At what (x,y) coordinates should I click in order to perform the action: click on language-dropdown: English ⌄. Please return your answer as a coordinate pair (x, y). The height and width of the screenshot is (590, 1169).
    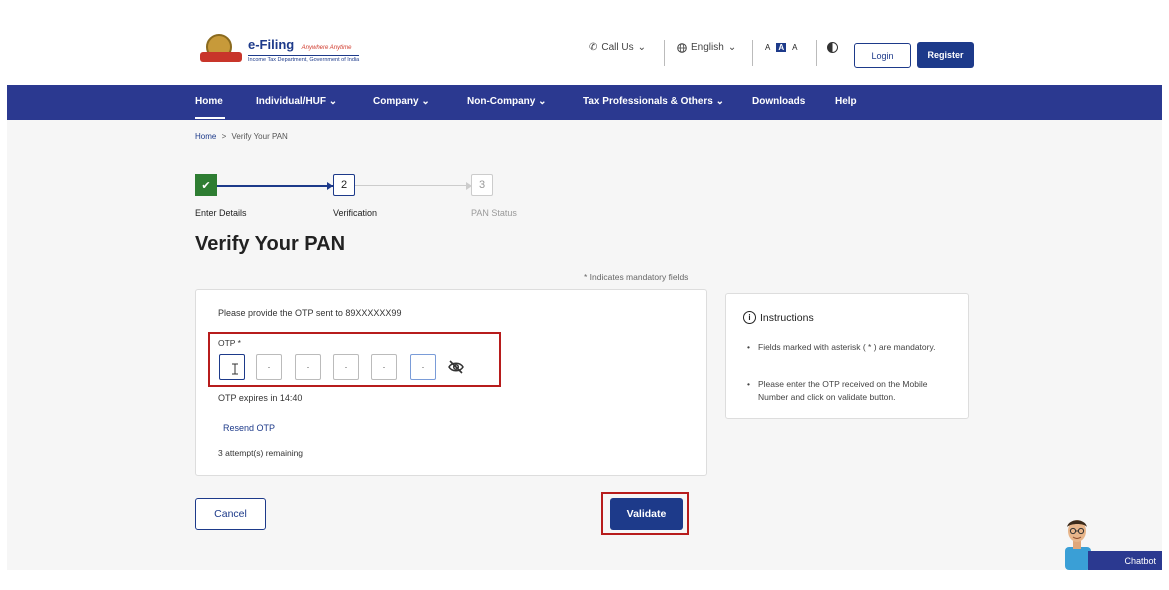
    Looking at the image, I should click on (706, 47).